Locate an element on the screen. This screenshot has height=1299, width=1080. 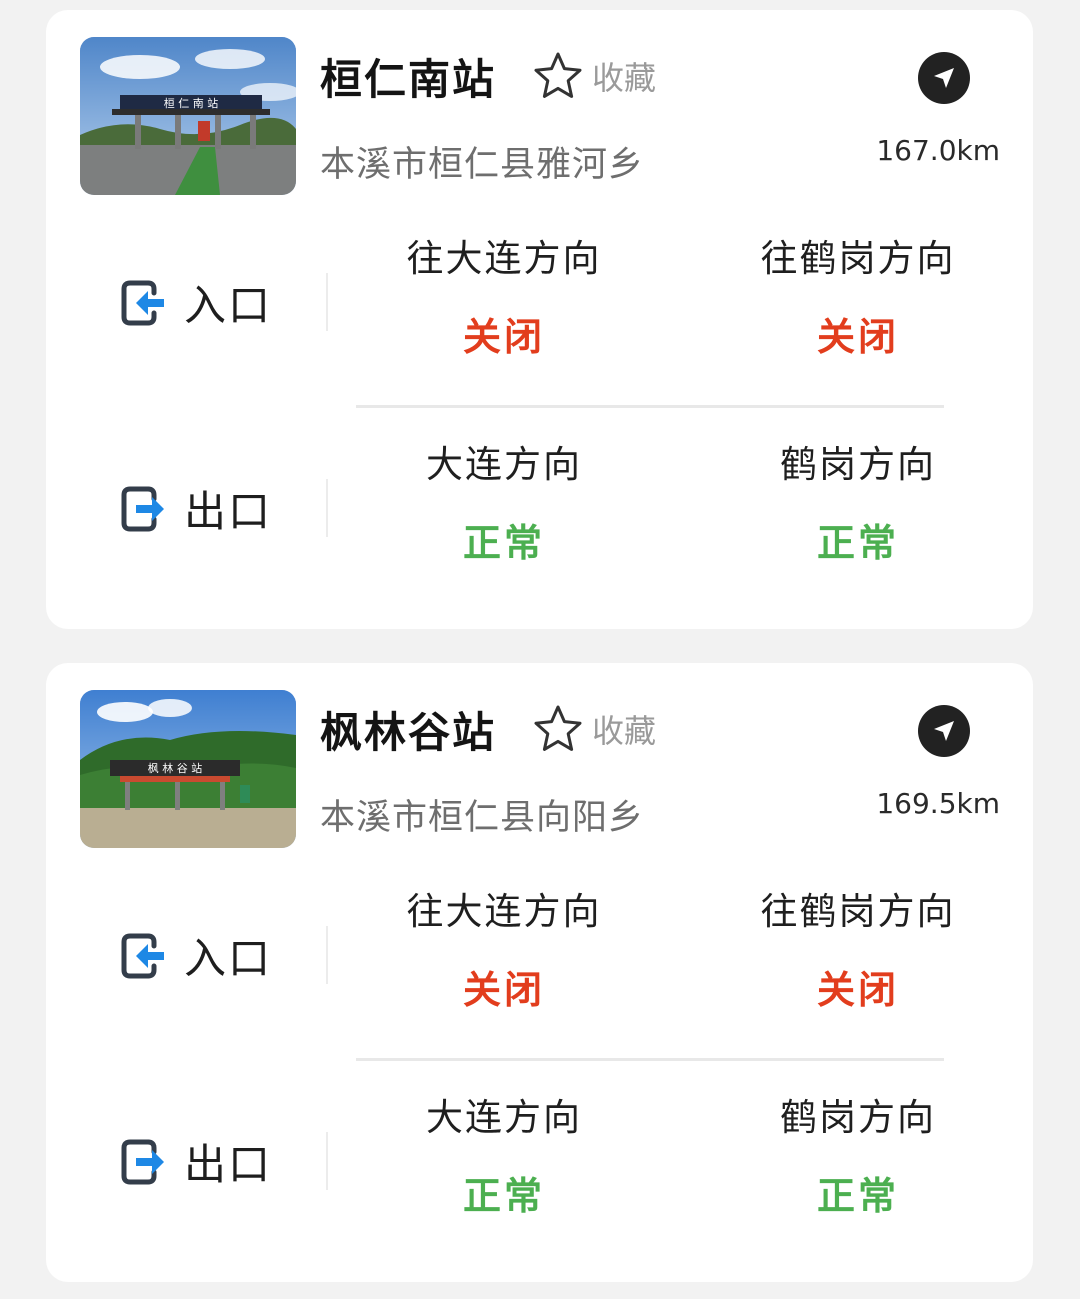
toll-plaza-photo: 桓 仁 南 站 is located at coordinates (188, 116).